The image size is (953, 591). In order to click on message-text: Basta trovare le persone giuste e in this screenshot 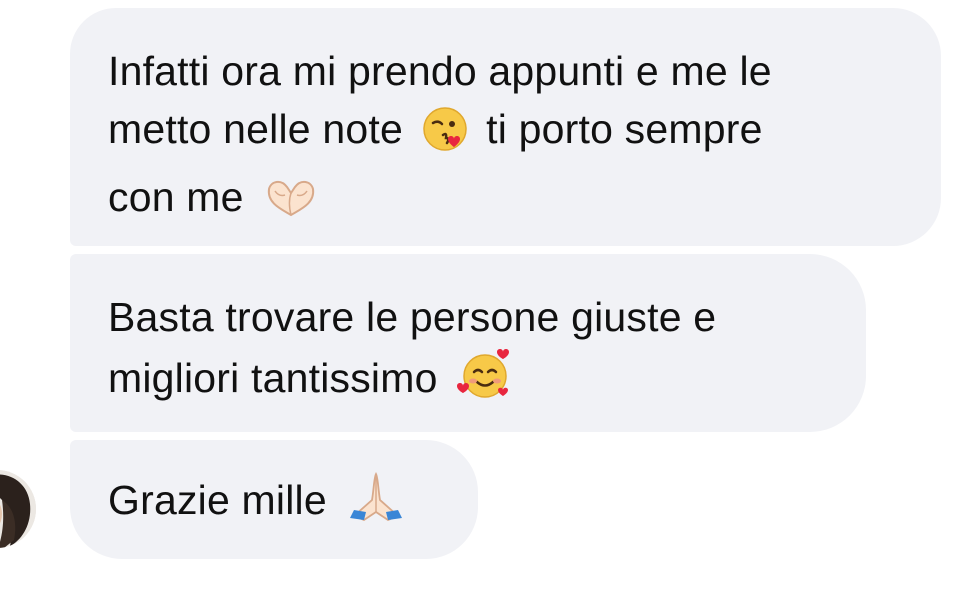, I will do `click(412, 317)`.